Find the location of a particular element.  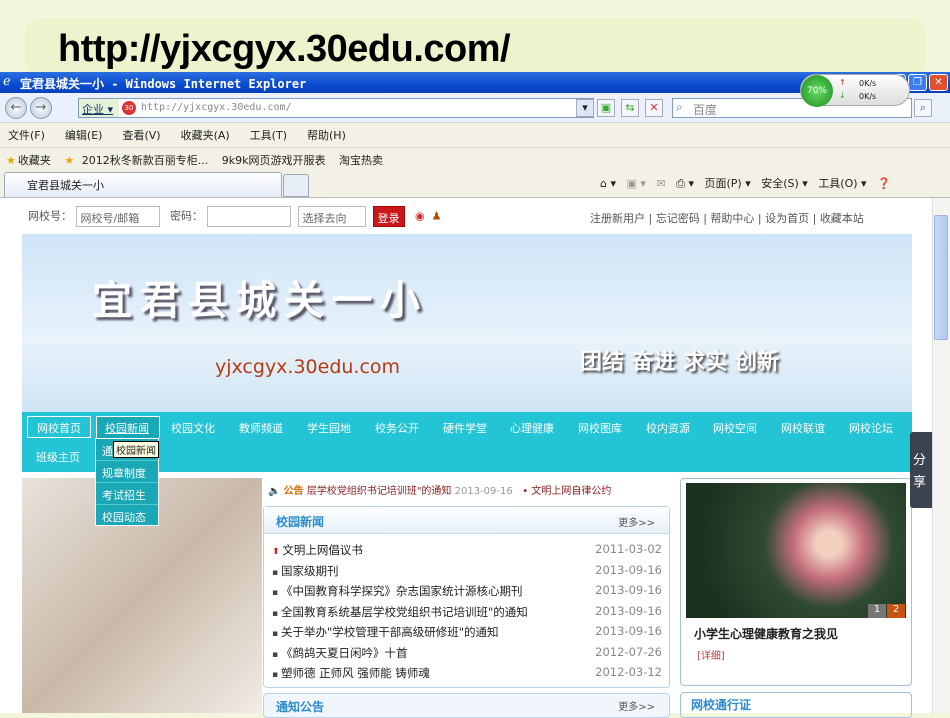

news-item: ▪ 《鹧鸪天夏日闲吟》十首 2012-07-26 is located at coordinates (467, 653).